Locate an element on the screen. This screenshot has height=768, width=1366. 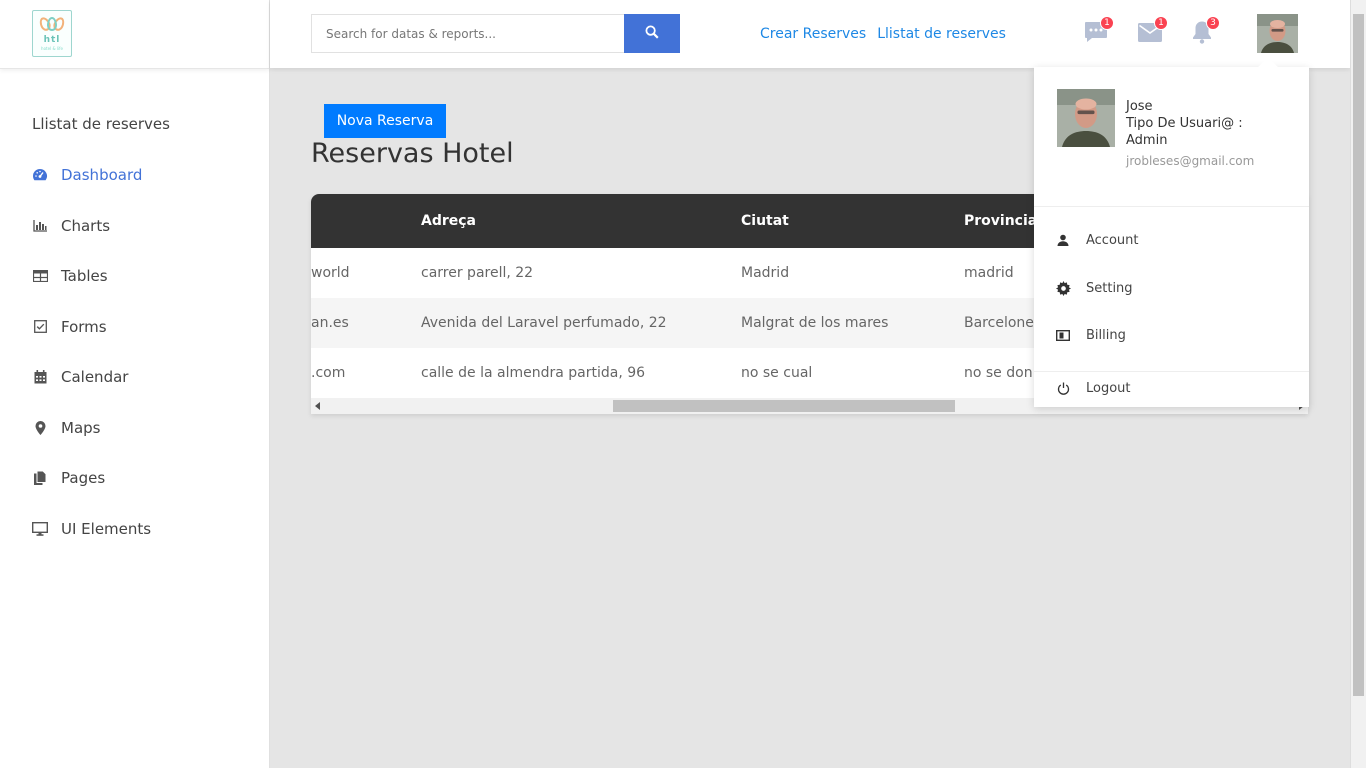
table-cell: an.es is located at coordinates (330, 323).